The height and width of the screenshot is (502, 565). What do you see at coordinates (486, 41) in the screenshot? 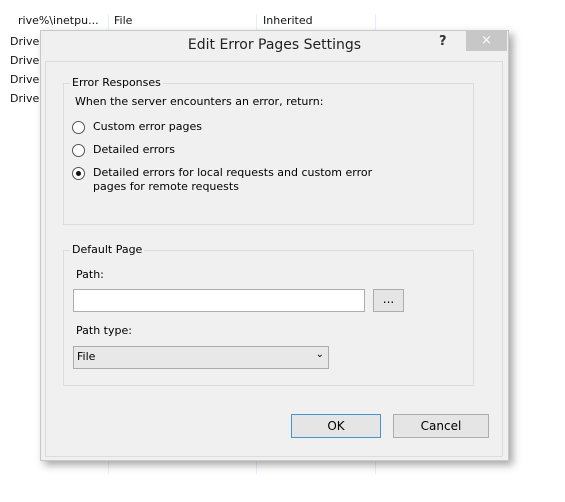
I see `close-button: ×` at bounding box center [486, 41].